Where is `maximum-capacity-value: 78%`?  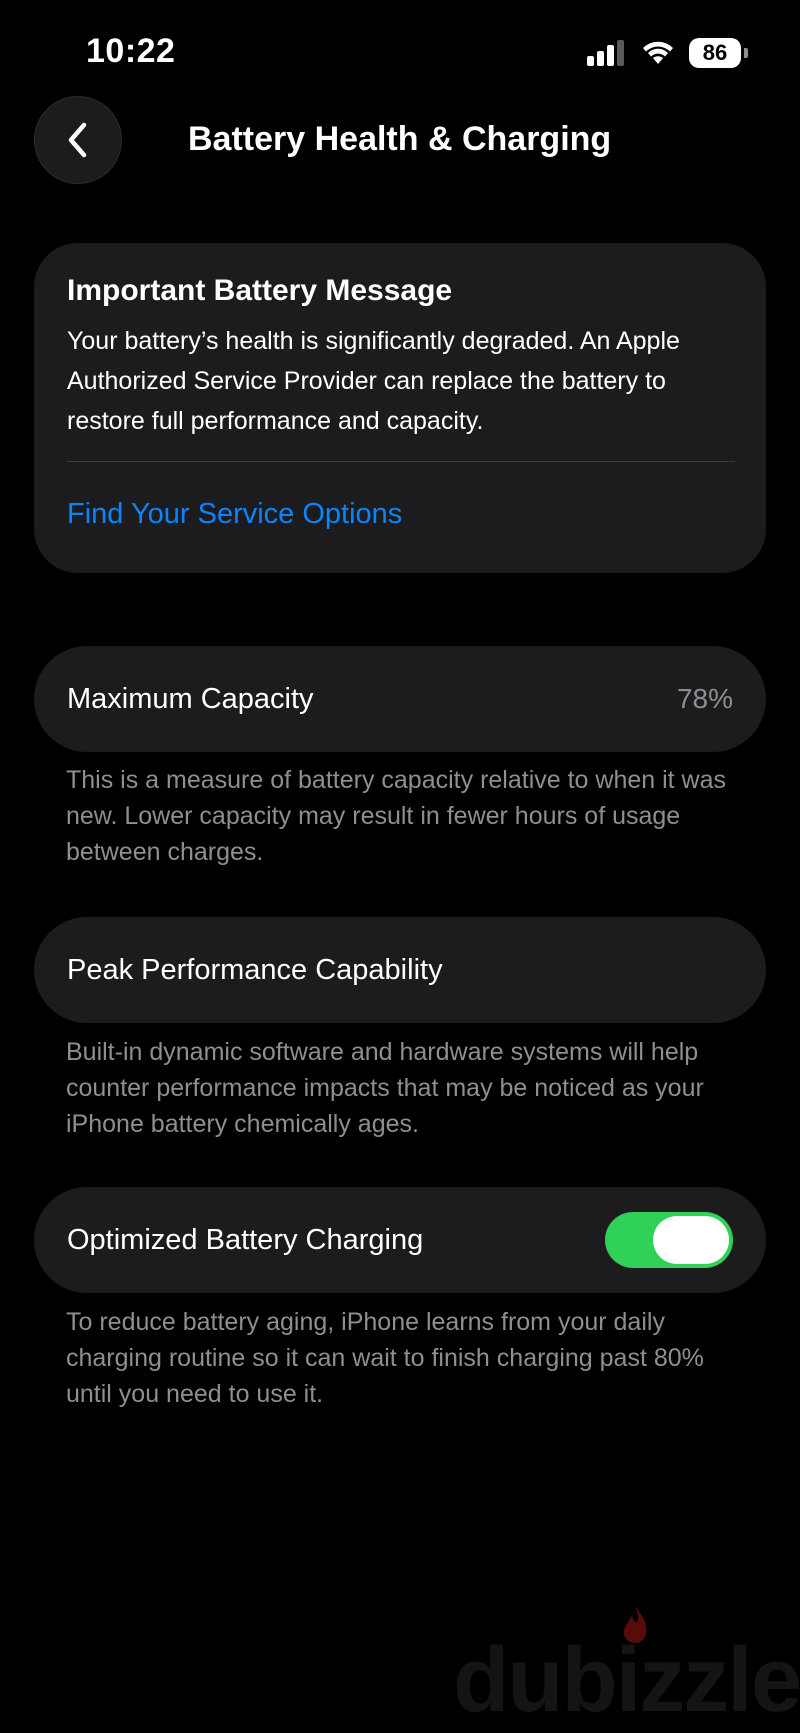 maximum-capacity-value: 78% is located at coordinates (704, 698).